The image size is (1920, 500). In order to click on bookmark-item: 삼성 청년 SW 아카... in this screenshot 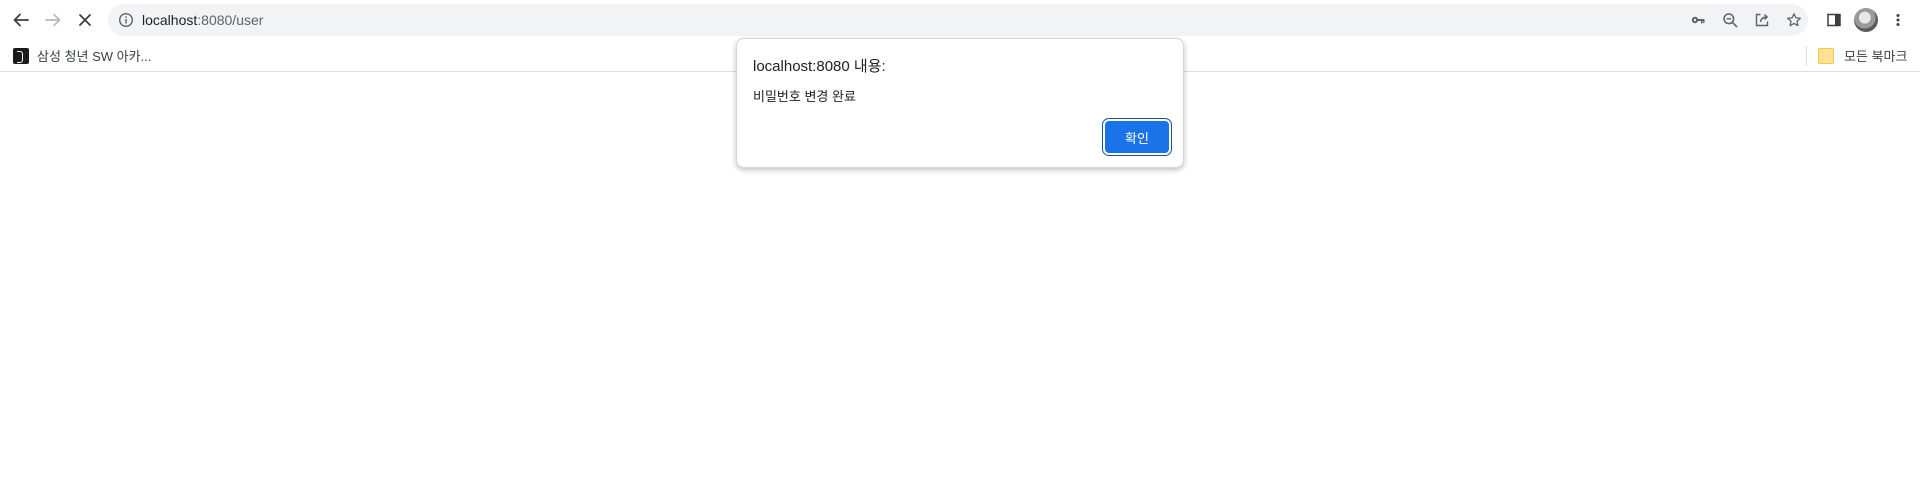, I will do `click(82, 55)`.